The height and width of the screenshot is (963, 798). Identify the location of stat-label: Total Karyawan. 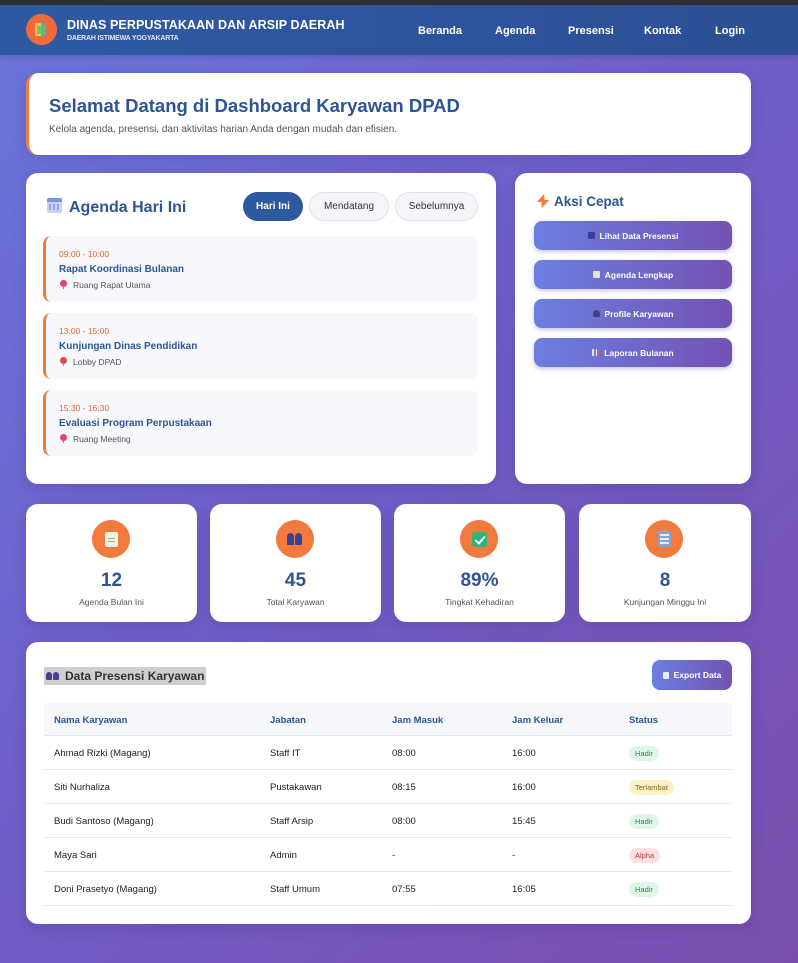
(295, 602).